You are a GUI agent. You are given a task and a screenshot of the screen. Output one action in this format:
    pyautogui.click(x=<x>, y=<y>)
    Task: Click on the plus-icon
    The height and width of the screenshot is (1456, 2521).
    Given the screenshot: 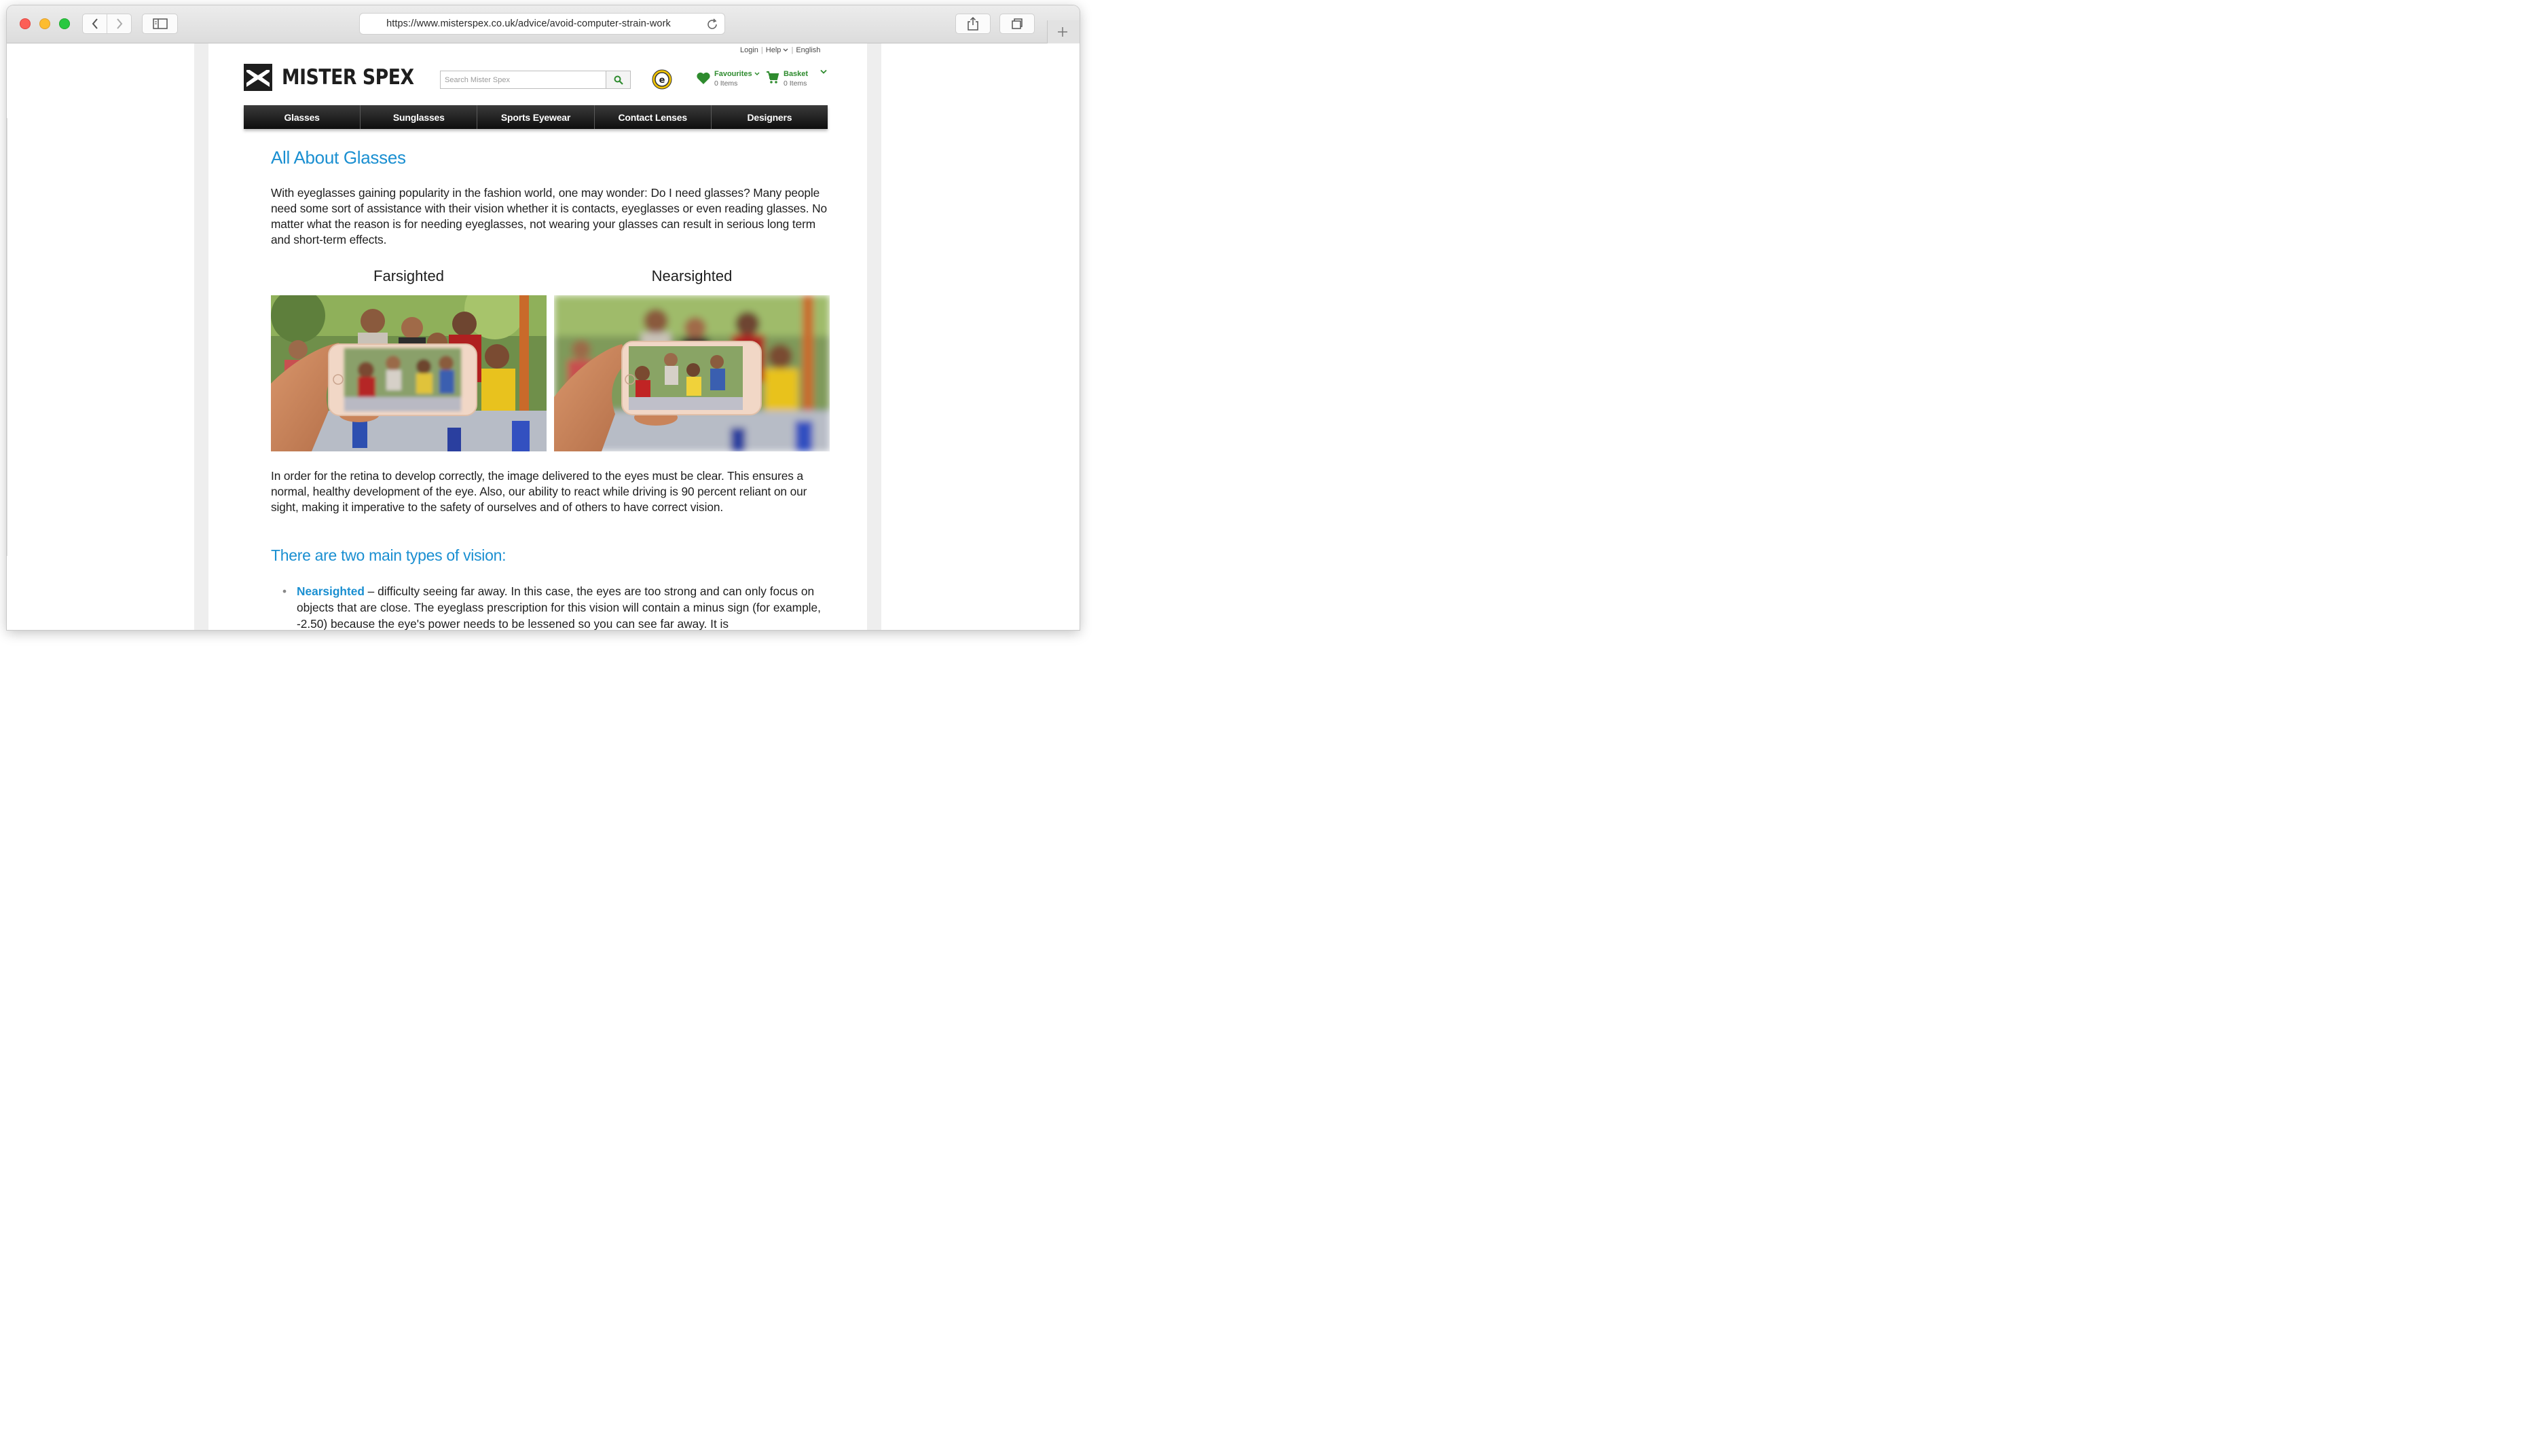 What is the action you would take?
    pyautogui.click(x=1062, y=32)
    